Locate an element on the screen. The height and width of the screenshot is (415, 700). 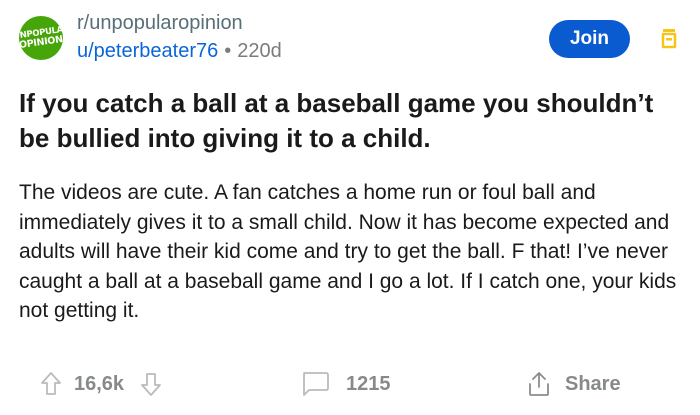
post-meta: r/unpopularopinion u/peterbeater76 • 220d is located at coordinates (179, 37).